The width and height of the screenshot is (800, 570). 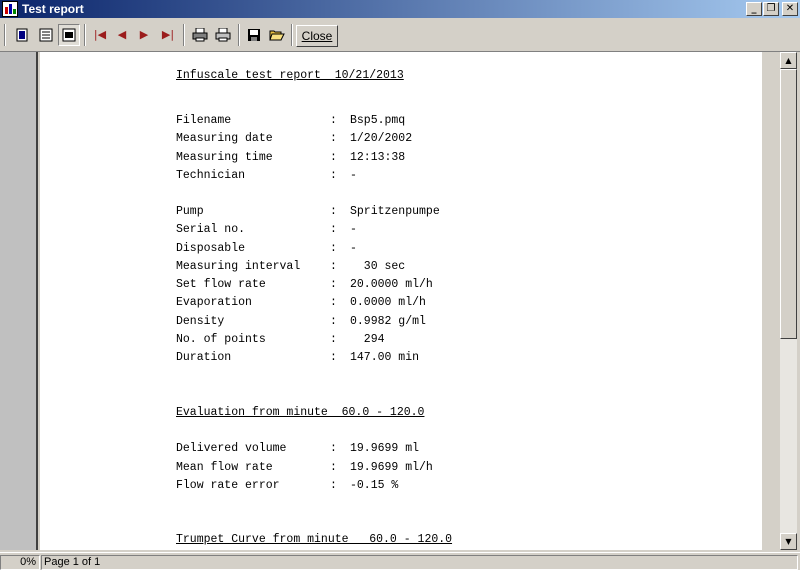 What do you see at coordinates (122, 35) in the screenshot?
I see `prev-page-icon: ◀` at bounding box center [122, 35].